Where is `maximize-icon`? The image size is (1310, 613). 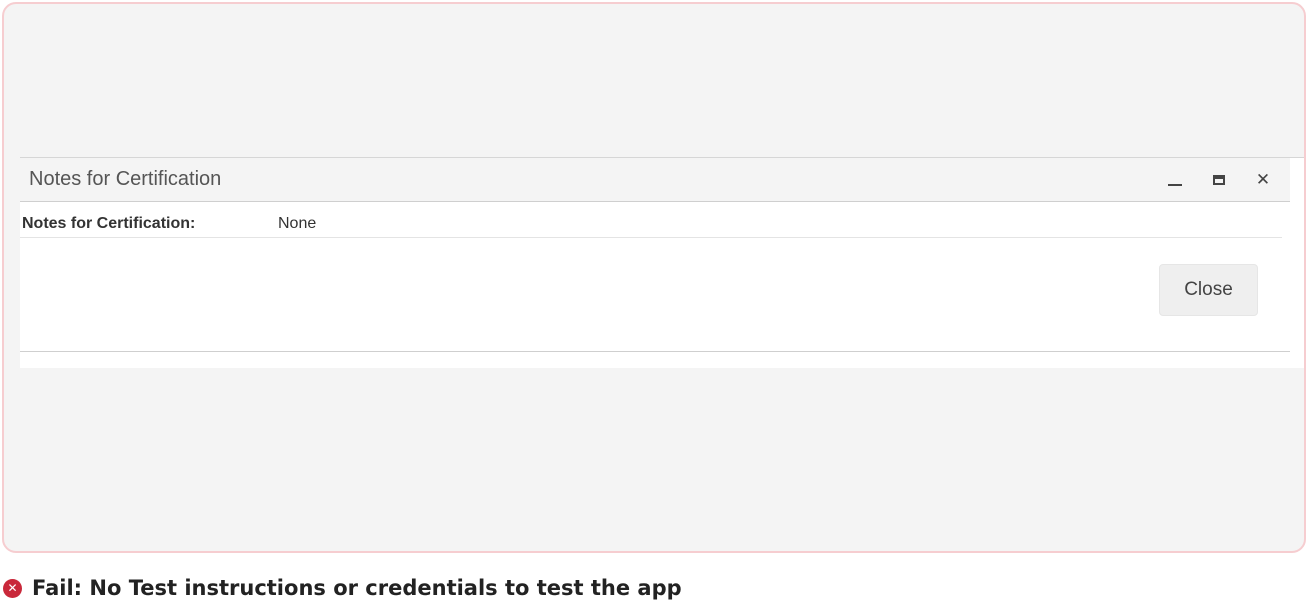 maximize-icon is located at coordinates (1219, 180).